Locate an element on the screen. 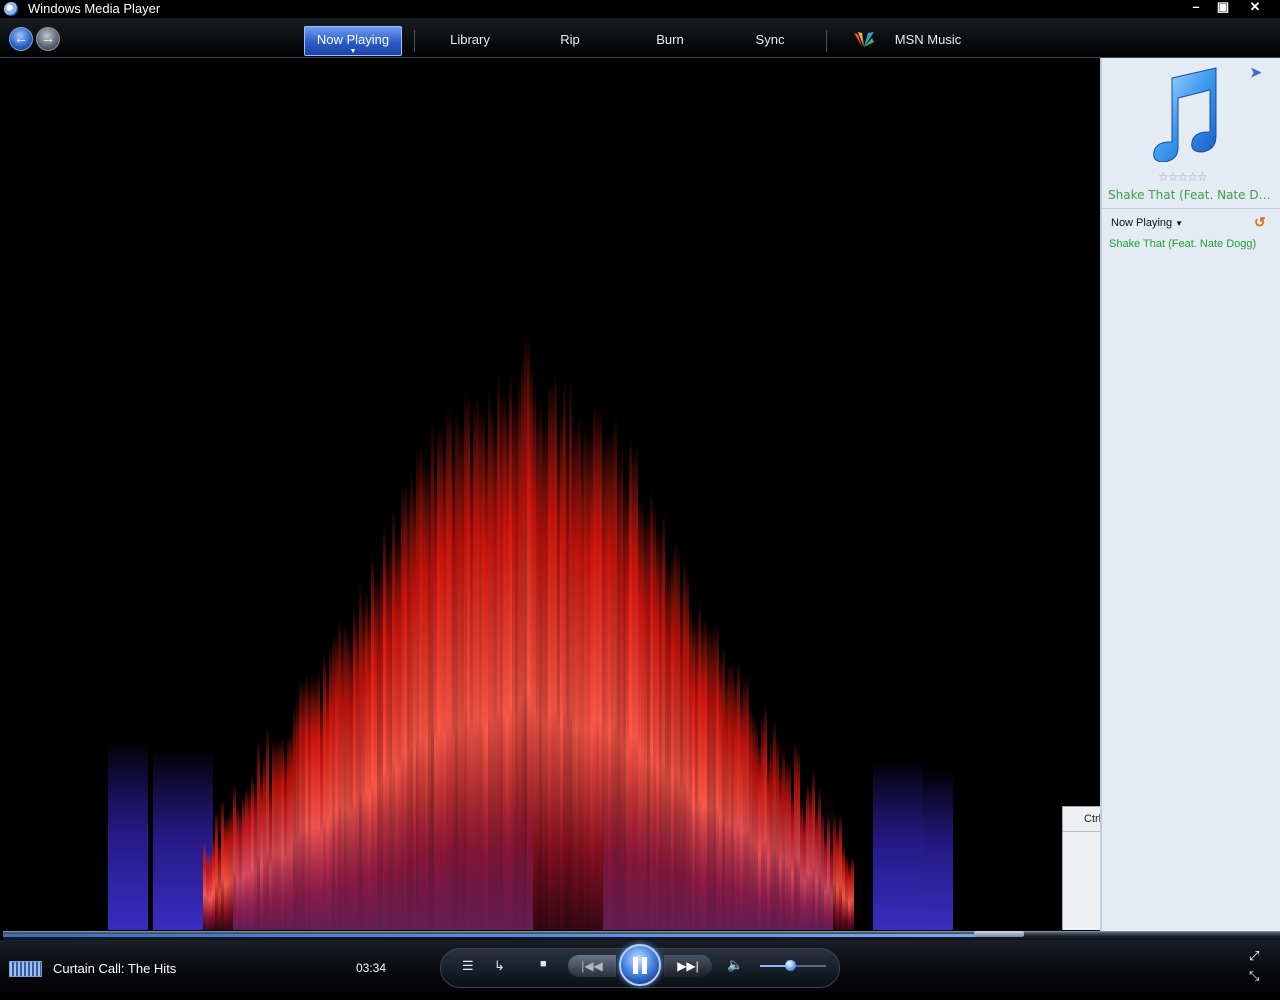 The width and height of the screenshot is (1280, 1000). tab-library: Library is located at coordinates (470, 40).